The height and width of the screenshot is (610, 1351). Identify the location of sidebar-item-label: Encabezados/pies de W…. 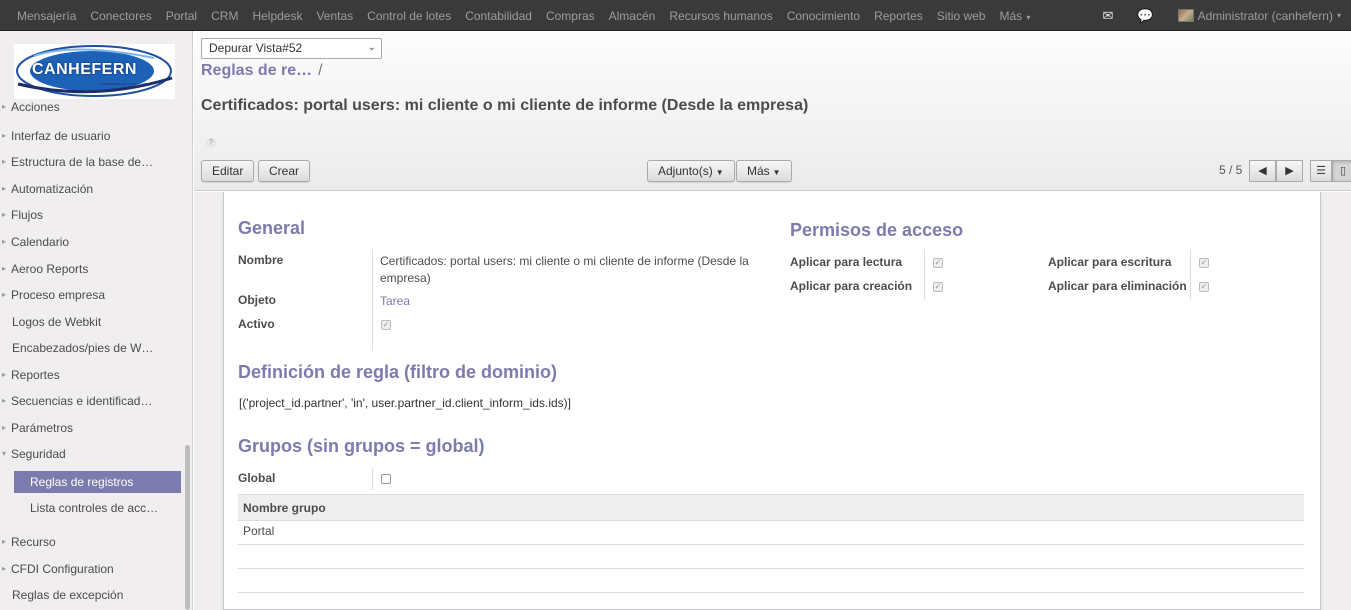
(83, 348).